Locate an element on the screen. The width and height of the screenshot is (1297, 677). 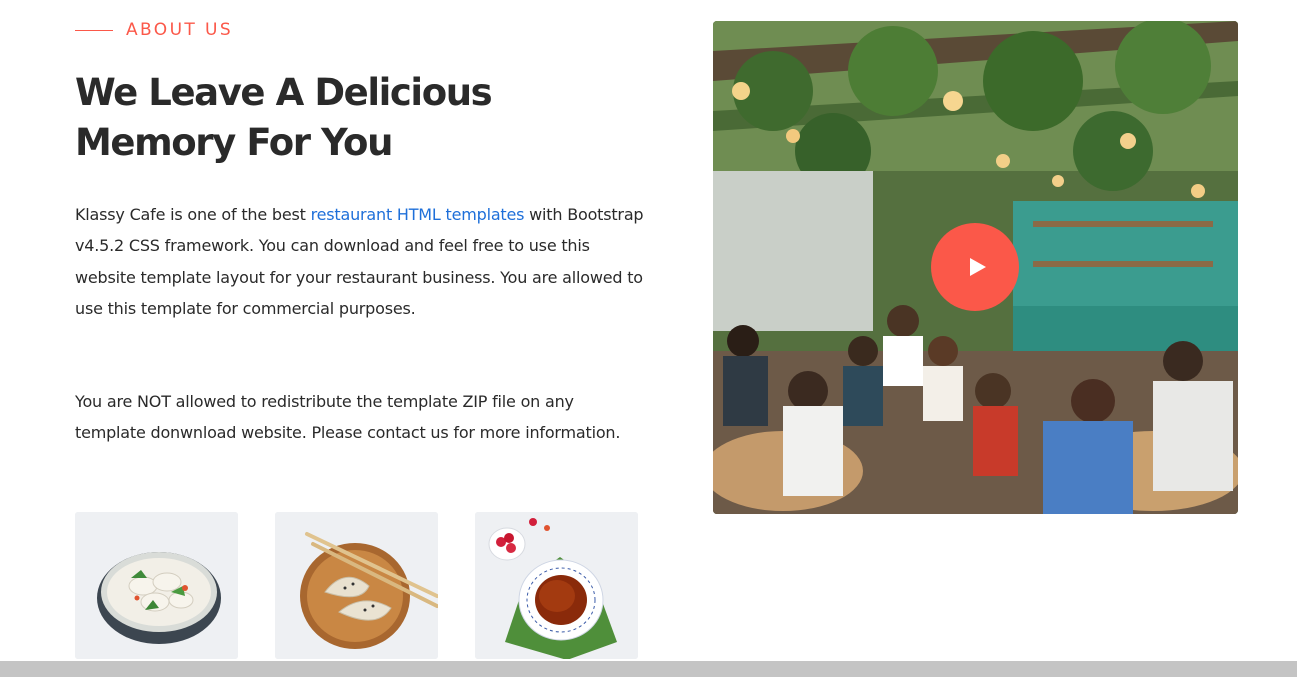
paragraph-text: Klassy Cafe is one of the best is located at coordinates (193, 214).